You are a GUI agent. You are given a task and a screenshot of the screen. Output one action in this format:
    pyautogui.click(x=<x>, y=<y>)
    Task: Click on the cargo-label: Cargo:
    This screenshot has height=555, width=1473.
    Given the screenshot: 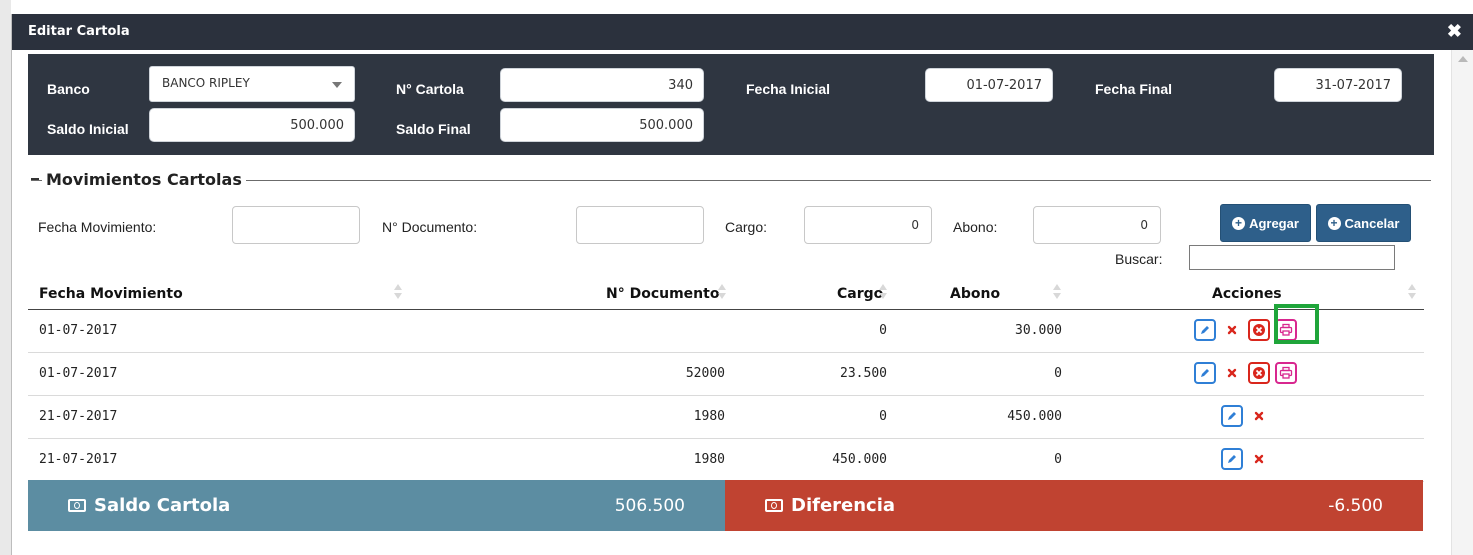 What is the action you would take?
    pyautogui.click(x=746, y=227)
    